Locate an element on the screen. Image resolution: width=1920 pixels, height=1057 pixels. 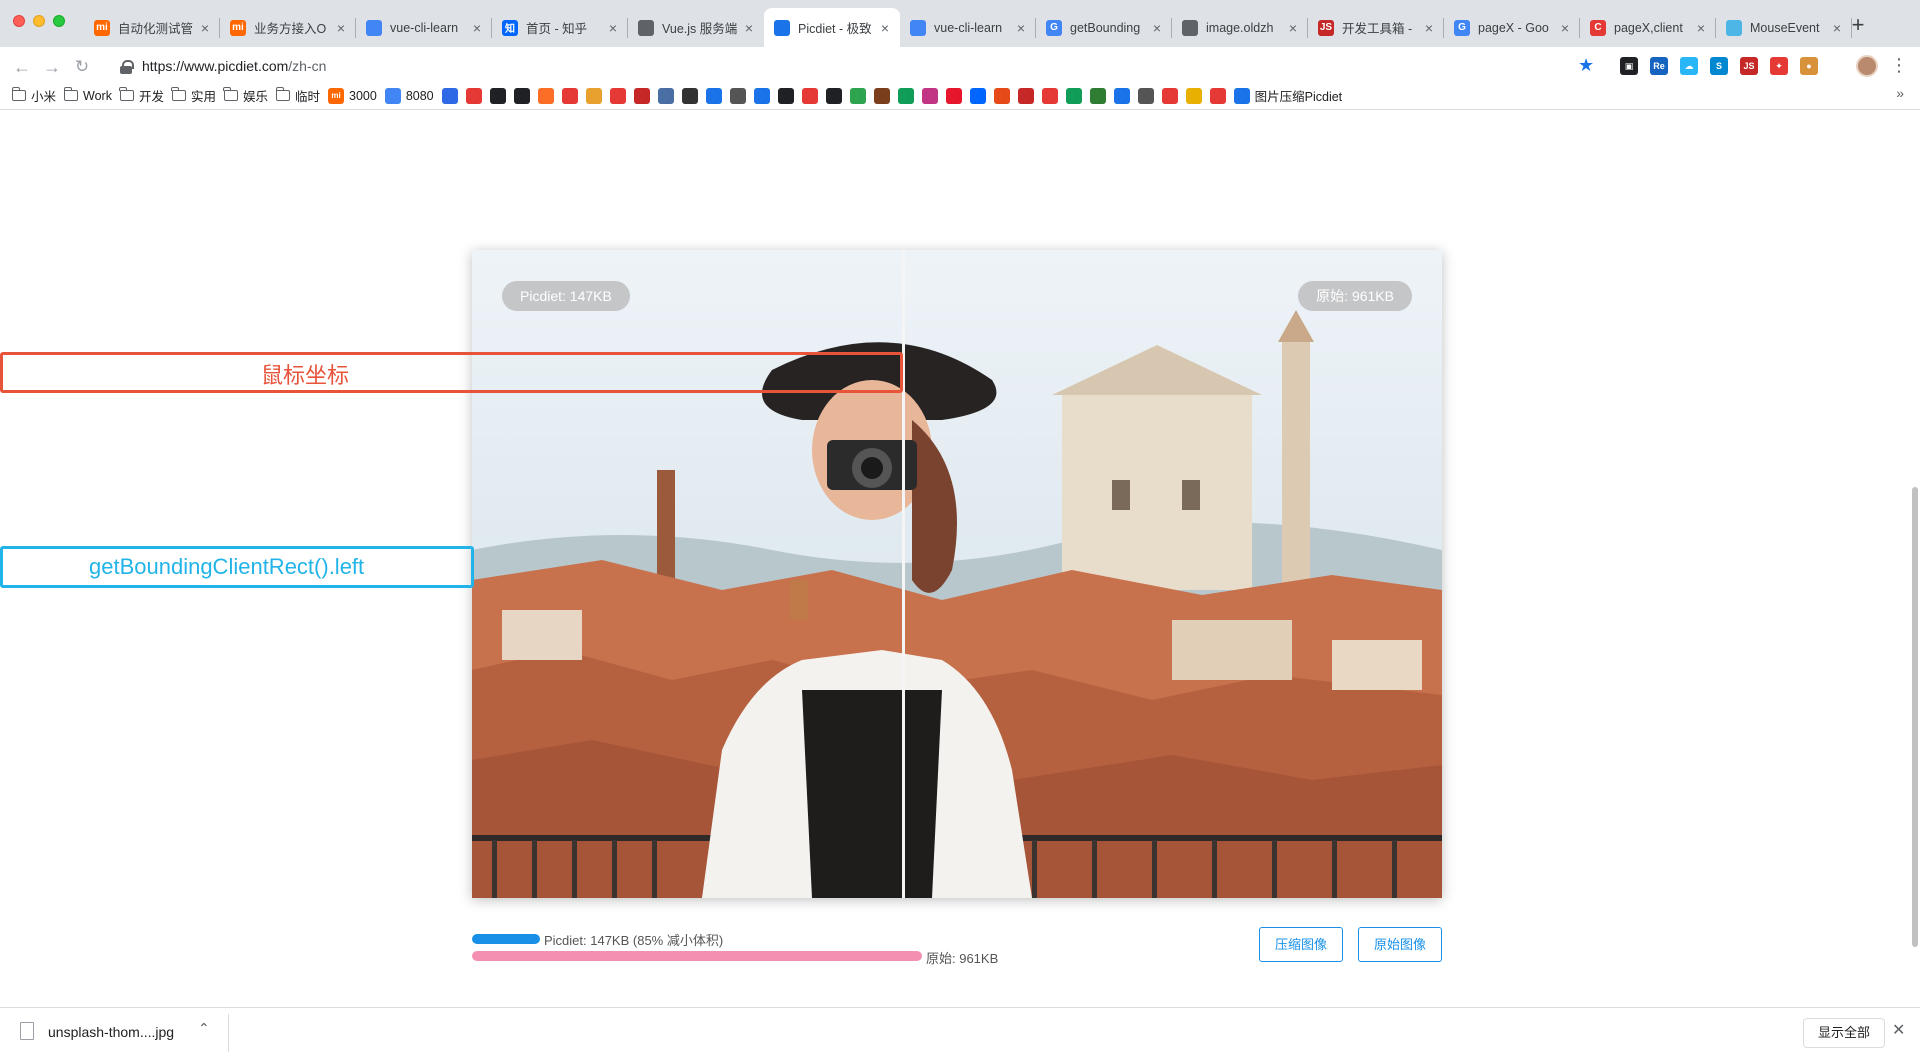
bookmark-0: 小米 is located at coordinates (33, 95).